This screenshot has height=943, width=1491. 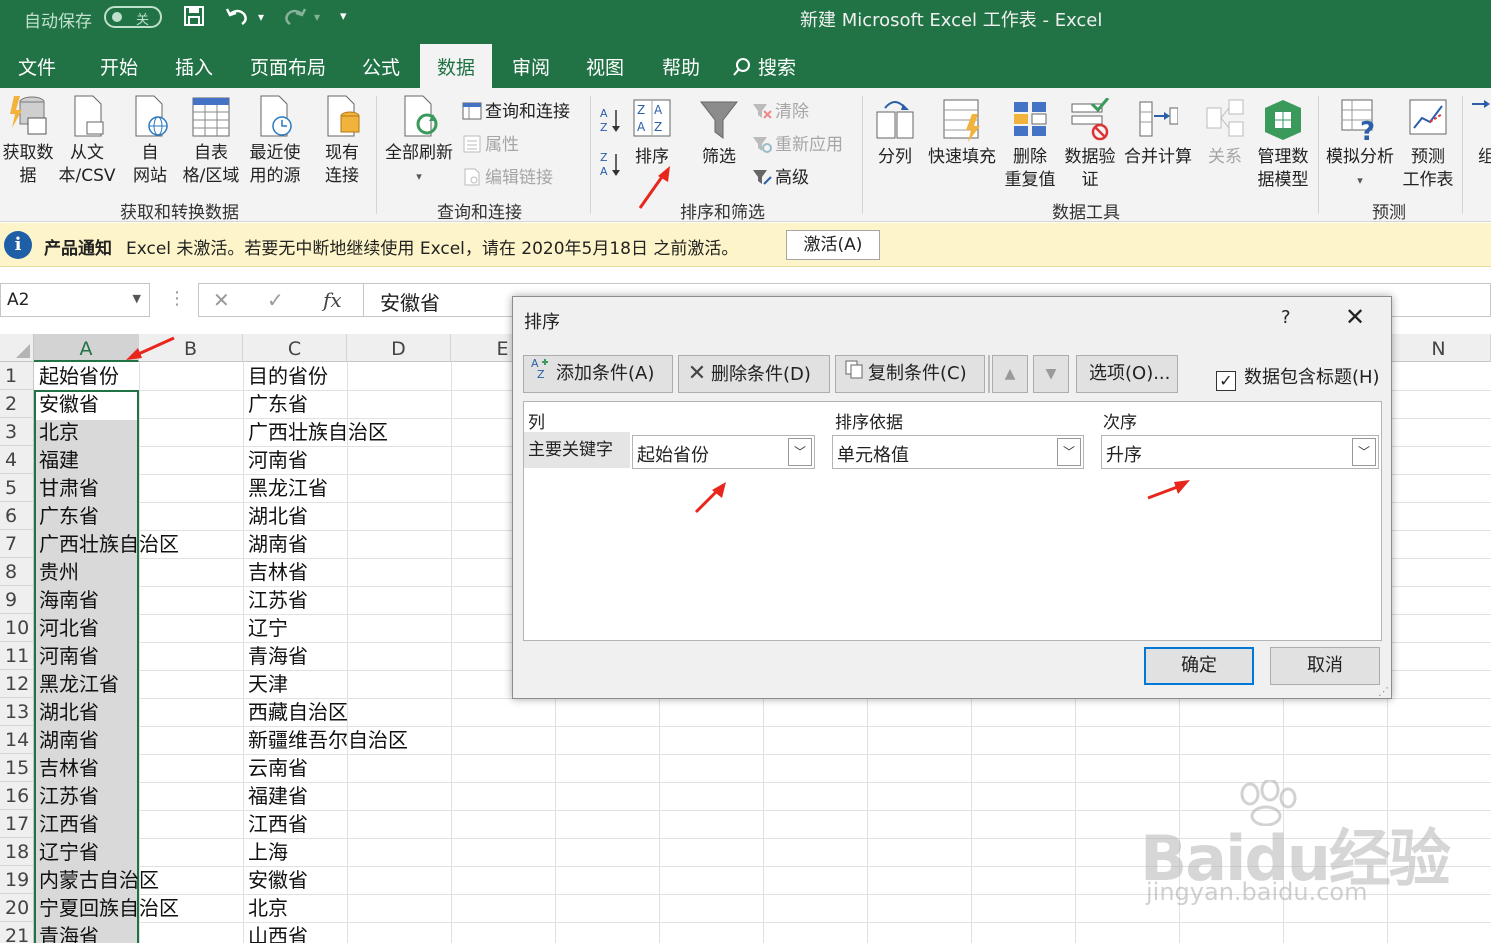 What do you see at coordinates (1360, 180) in the screenshot?
I see `what-if-dropdown-icon: ▾` at bounding box center [1360, 180].